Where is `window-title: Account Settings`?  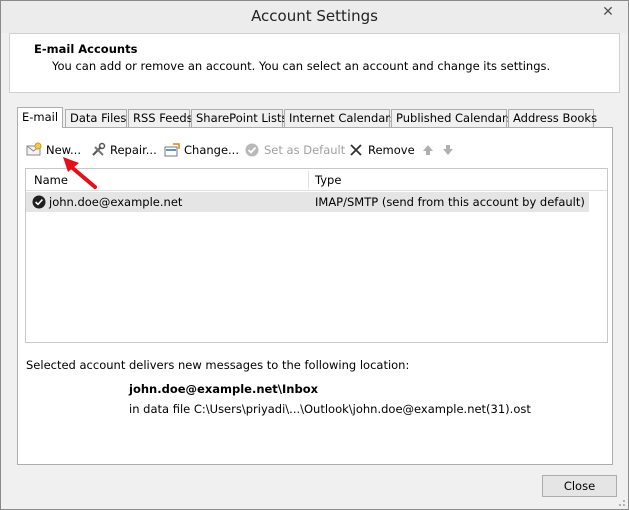 window-title: Account Settings is located at coordinates (314, 16).